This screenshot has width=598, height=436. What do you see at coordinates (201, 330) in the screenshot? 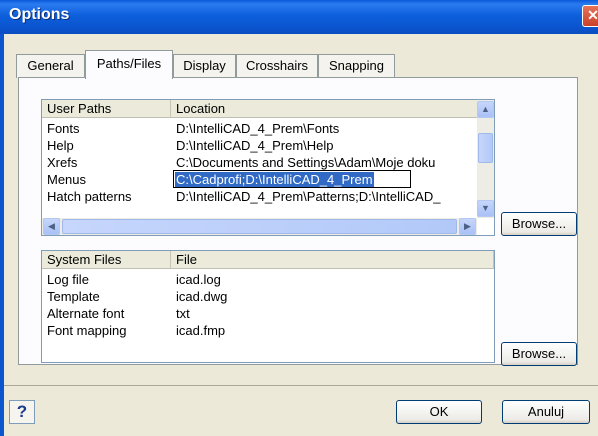
I see `system-file-value: icad.fmp` at bounding box center [201, 330].